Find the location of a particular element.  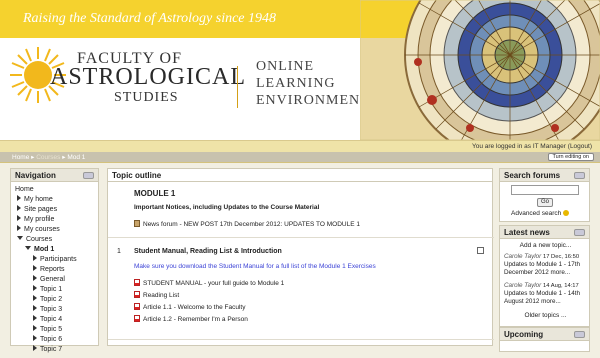

nav-my-courses-label: My courses is located at coordinates (42, 229).